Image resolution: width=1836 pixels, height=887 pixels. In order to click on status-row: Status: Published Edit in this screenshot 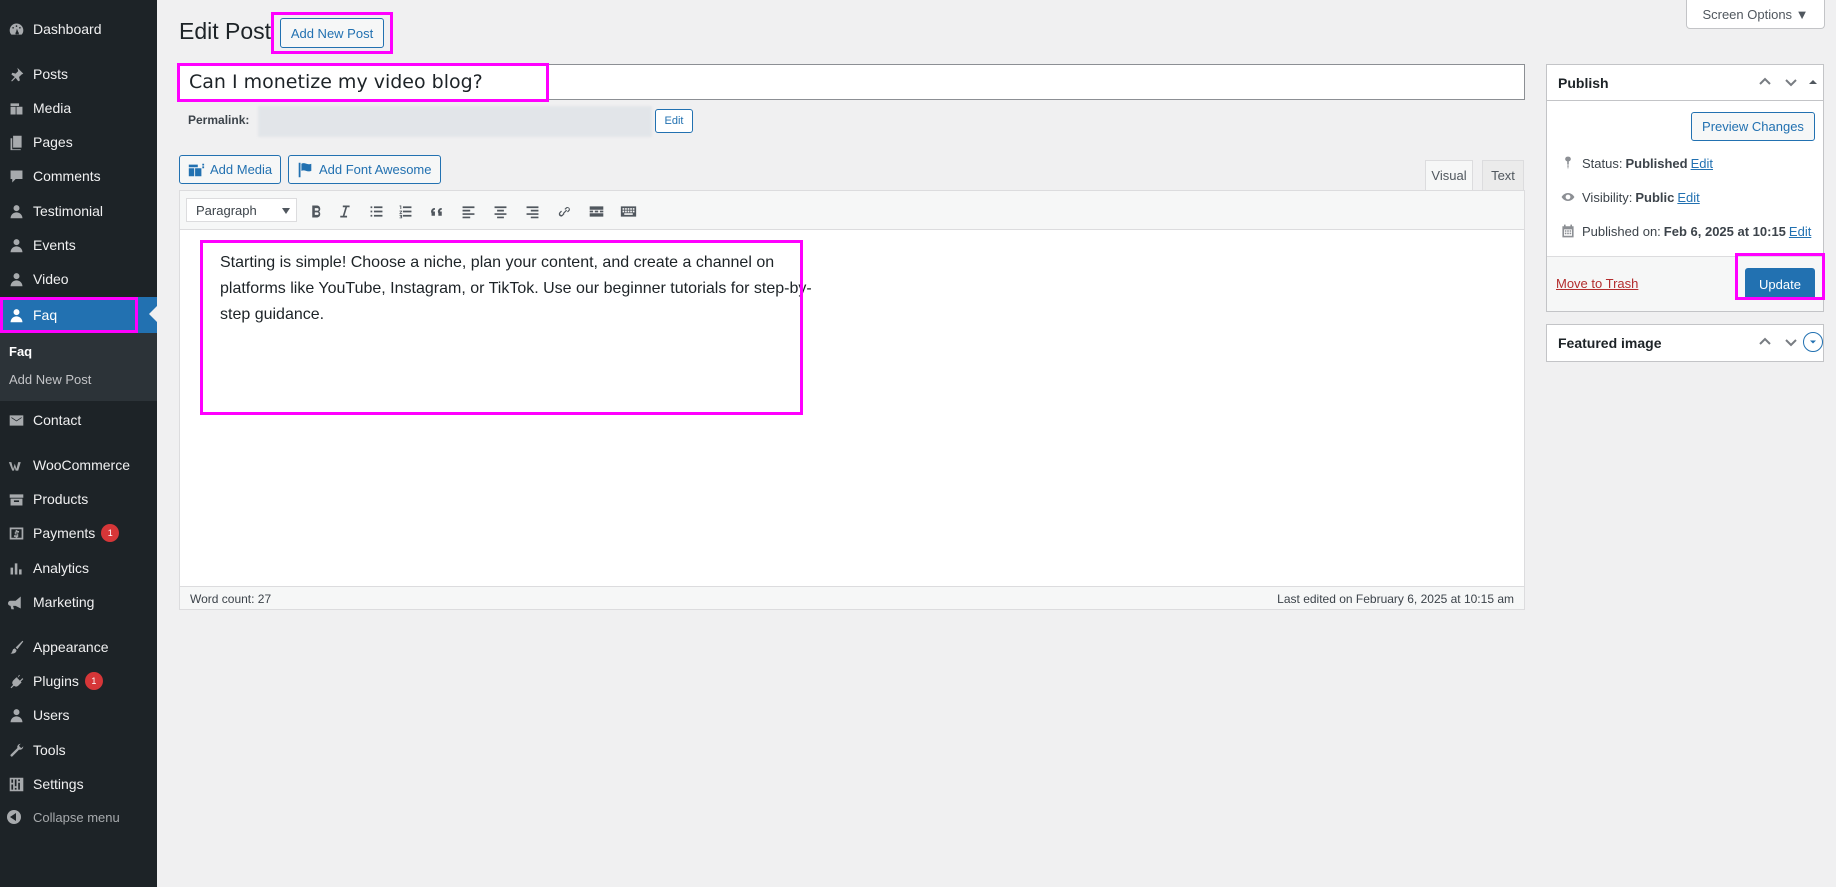, I will do `click(1636, 163)`.